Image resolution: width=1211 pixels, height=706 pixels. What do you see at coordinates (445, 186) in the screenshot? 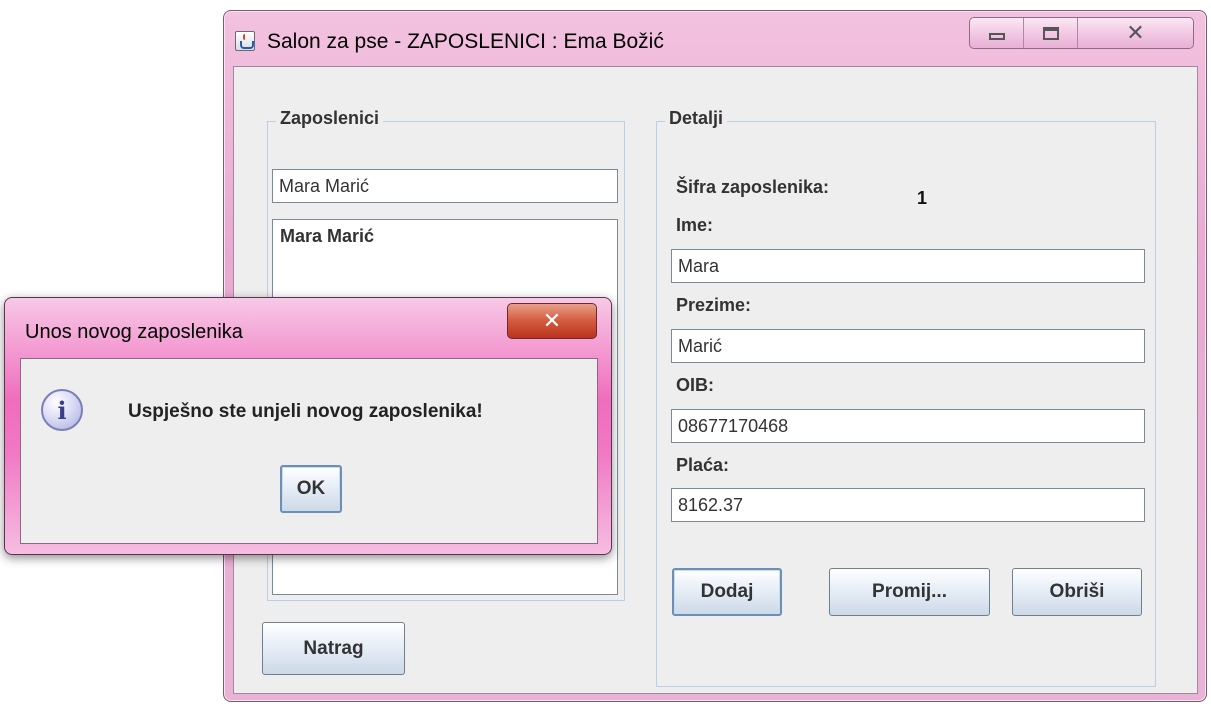
I see `employee-search-input: Mara Marić` at bounding box center [445, 186].